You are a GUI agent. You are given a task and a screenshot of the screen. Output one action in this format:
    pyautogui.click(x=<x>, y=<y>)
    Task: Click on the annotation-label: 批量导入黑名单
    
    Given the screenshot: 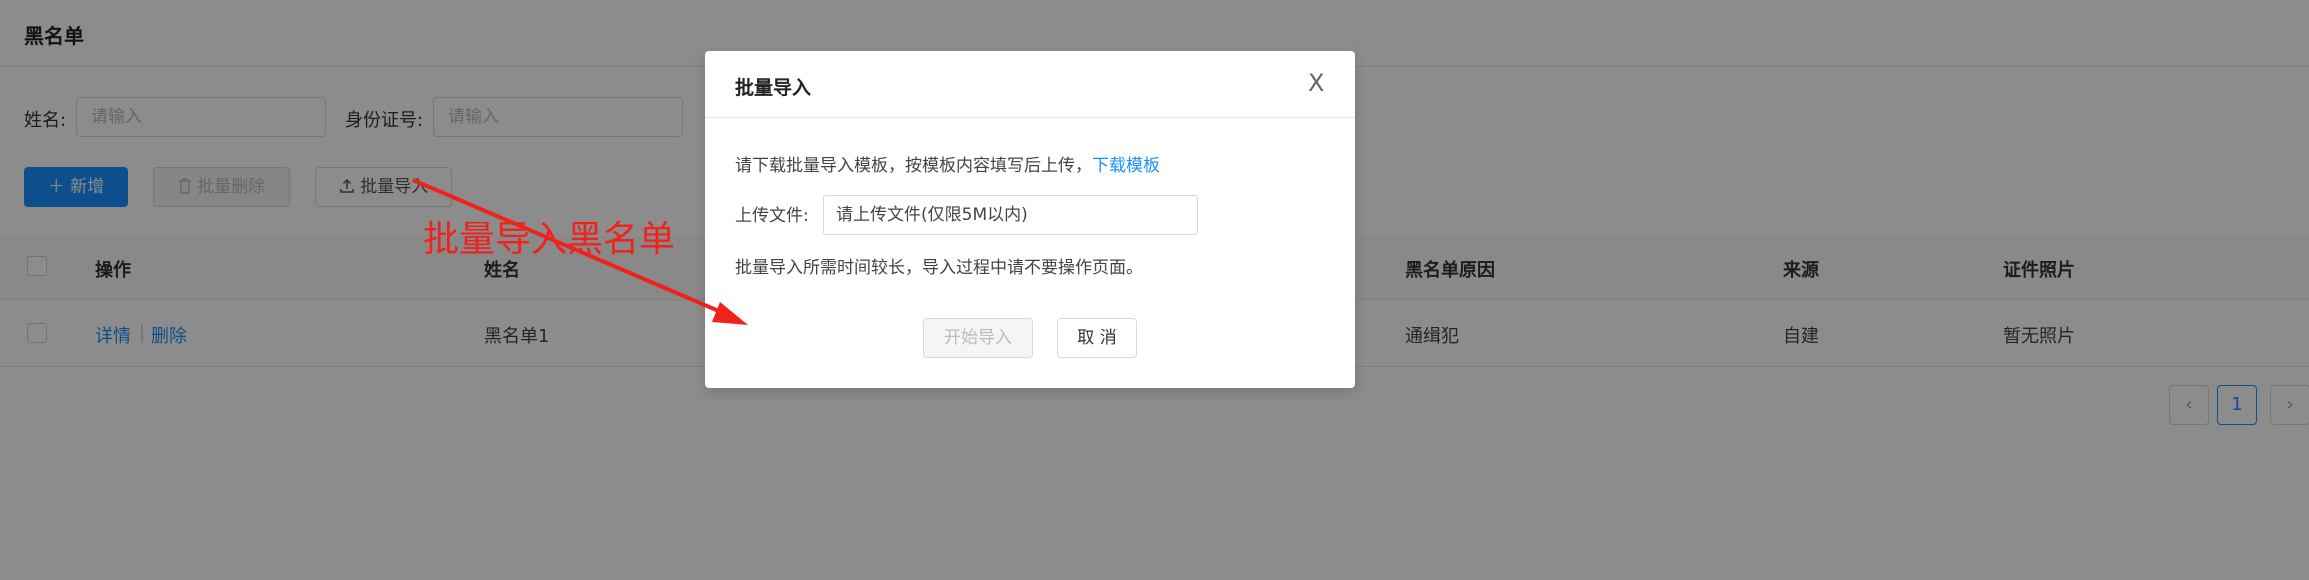 What is the action you would take?
    pyautogui.click(x=549, y=239)
    